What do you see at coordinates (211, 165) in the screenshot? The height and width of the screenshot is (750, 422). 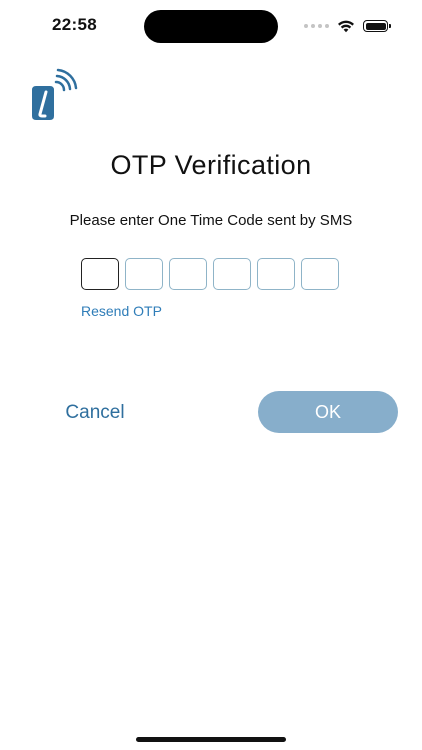 I see `page-title: OTP Verification` at bounding box center [211, 165].